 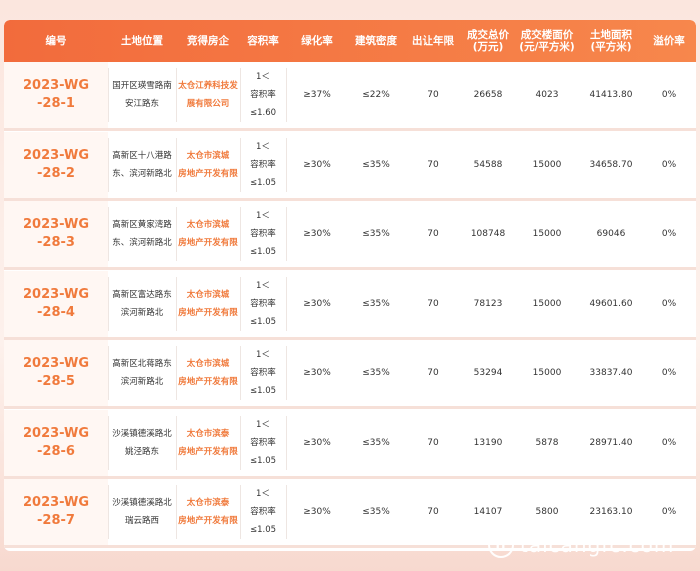 What do you see at coordinates (547, 95) in the screenshot?
I see `cell-floor-price: 4023` at bounding box center [547, 95].